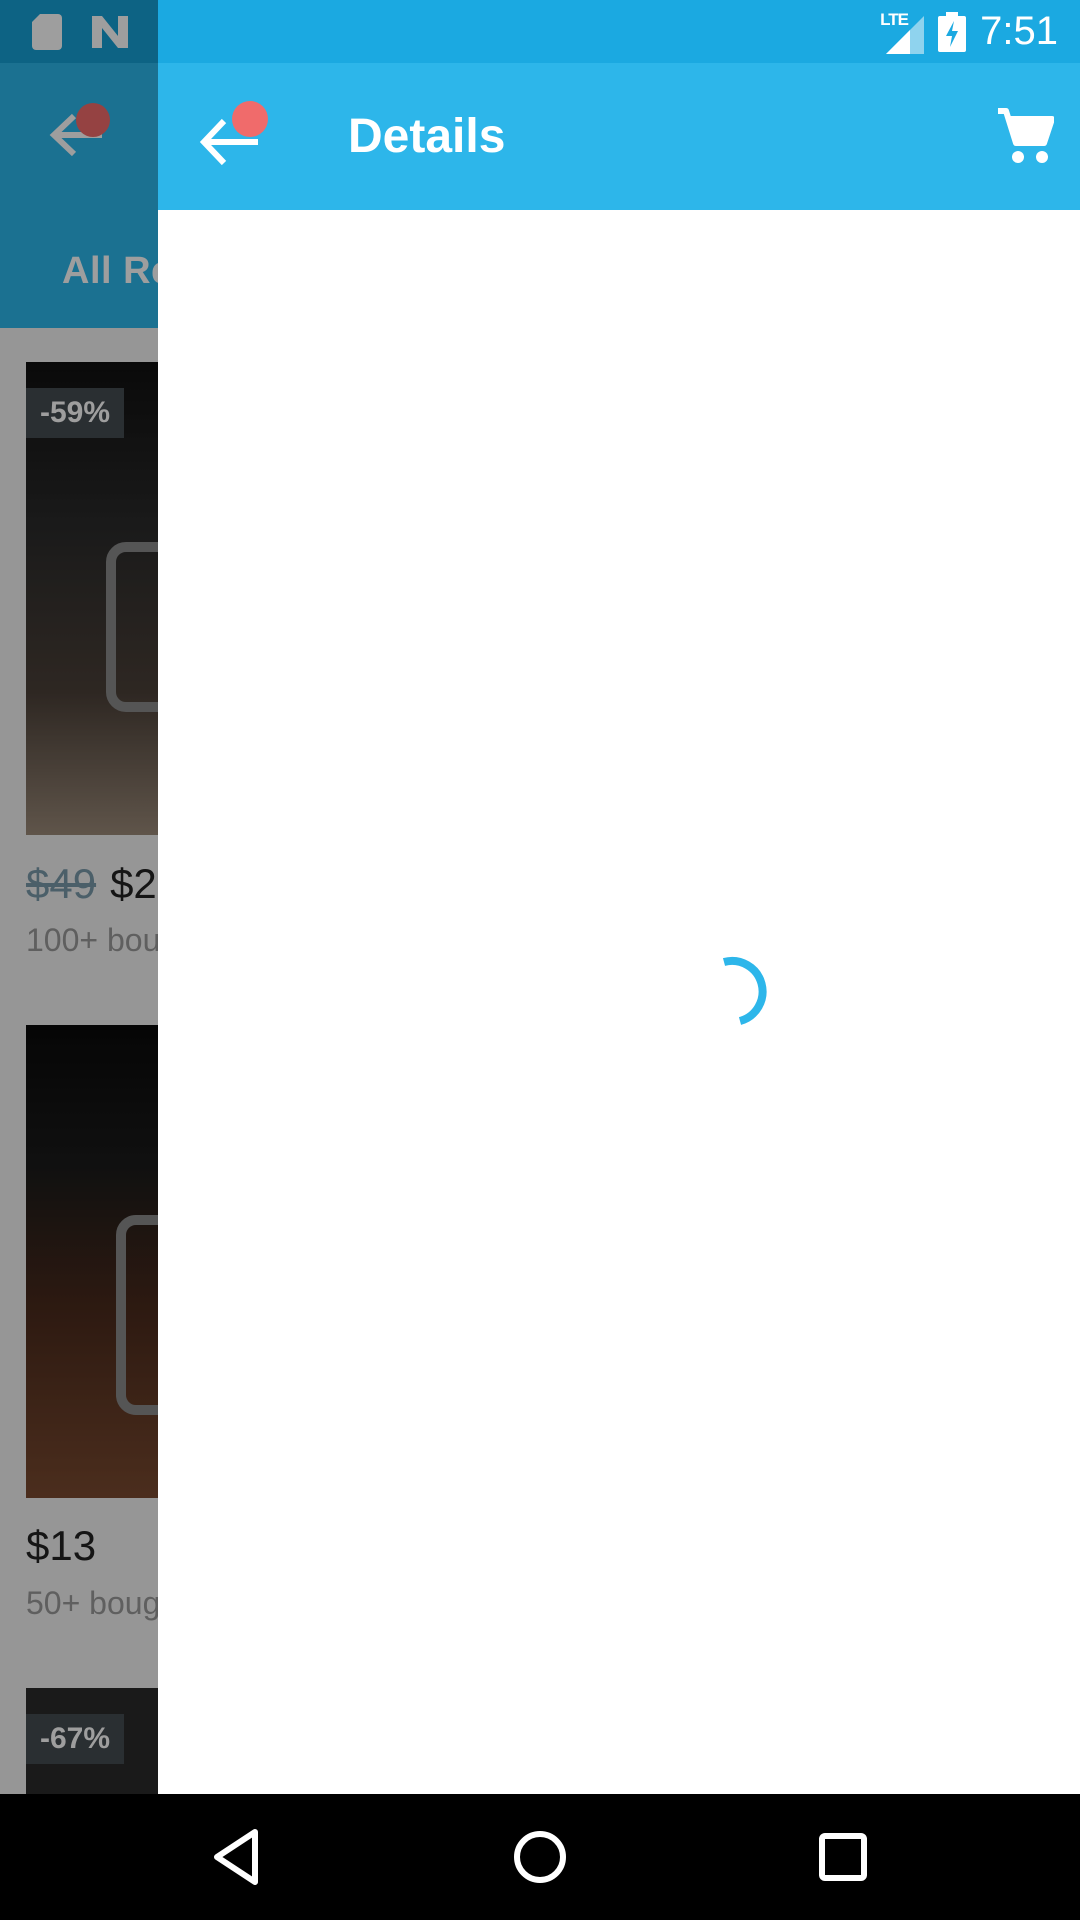 The image size is (1080, 1920). What do you see at coordinates (1019, 31) in the screenshot?
I see `clock: 7:51` at bounding box center [1019, 31].